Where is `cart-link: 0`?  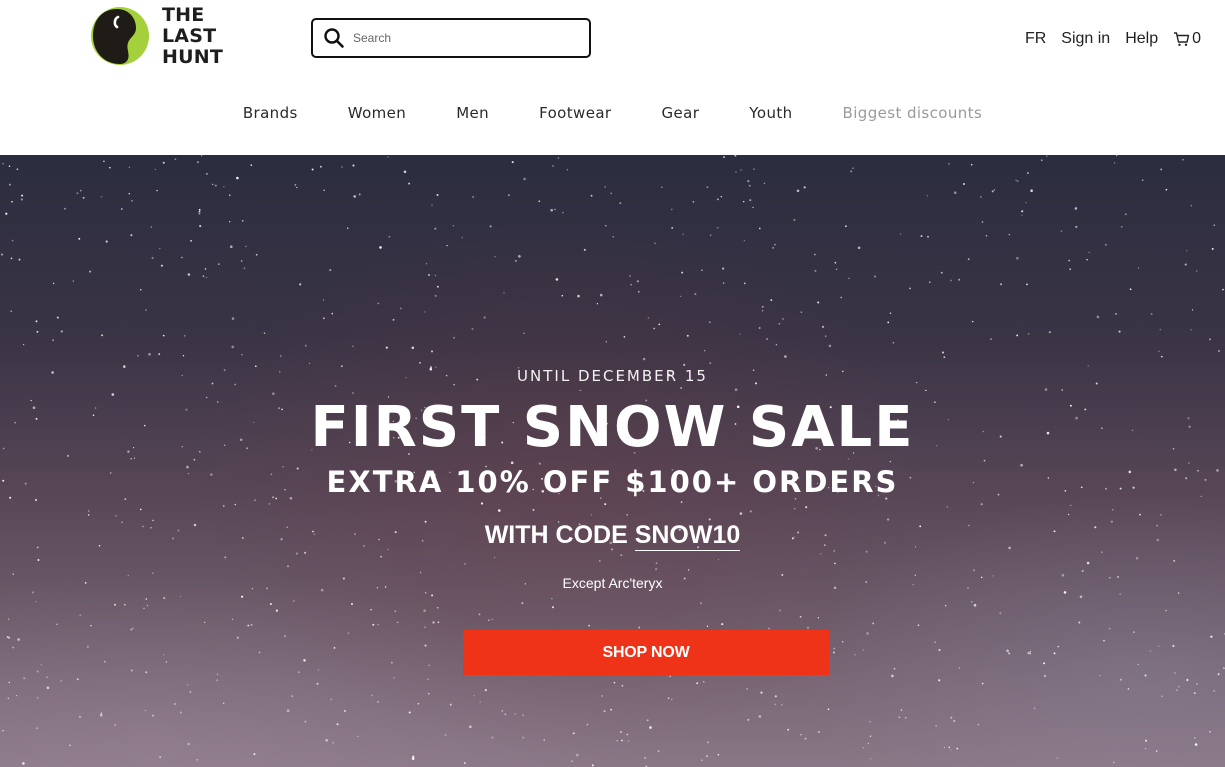 cart-link: 0 is located at coordinates (1187, 39).